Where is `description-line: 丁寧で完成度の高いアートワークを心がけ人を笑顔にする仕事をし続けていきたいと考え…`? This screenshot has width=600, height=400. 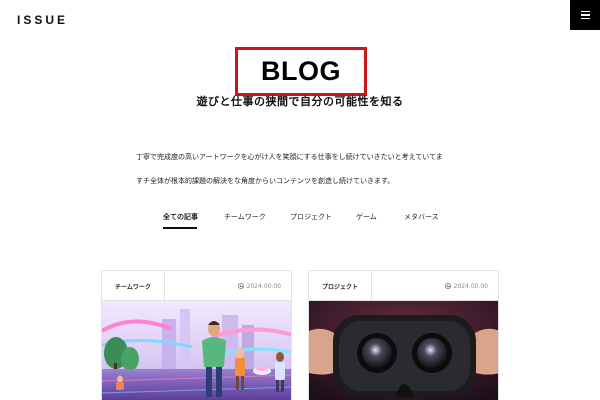
description-line: 丁寧で完成度の高いアートワークを心がけ人を笑顔にする仕事をし続けていきたいと考え… is located at coordinates (289, 157).